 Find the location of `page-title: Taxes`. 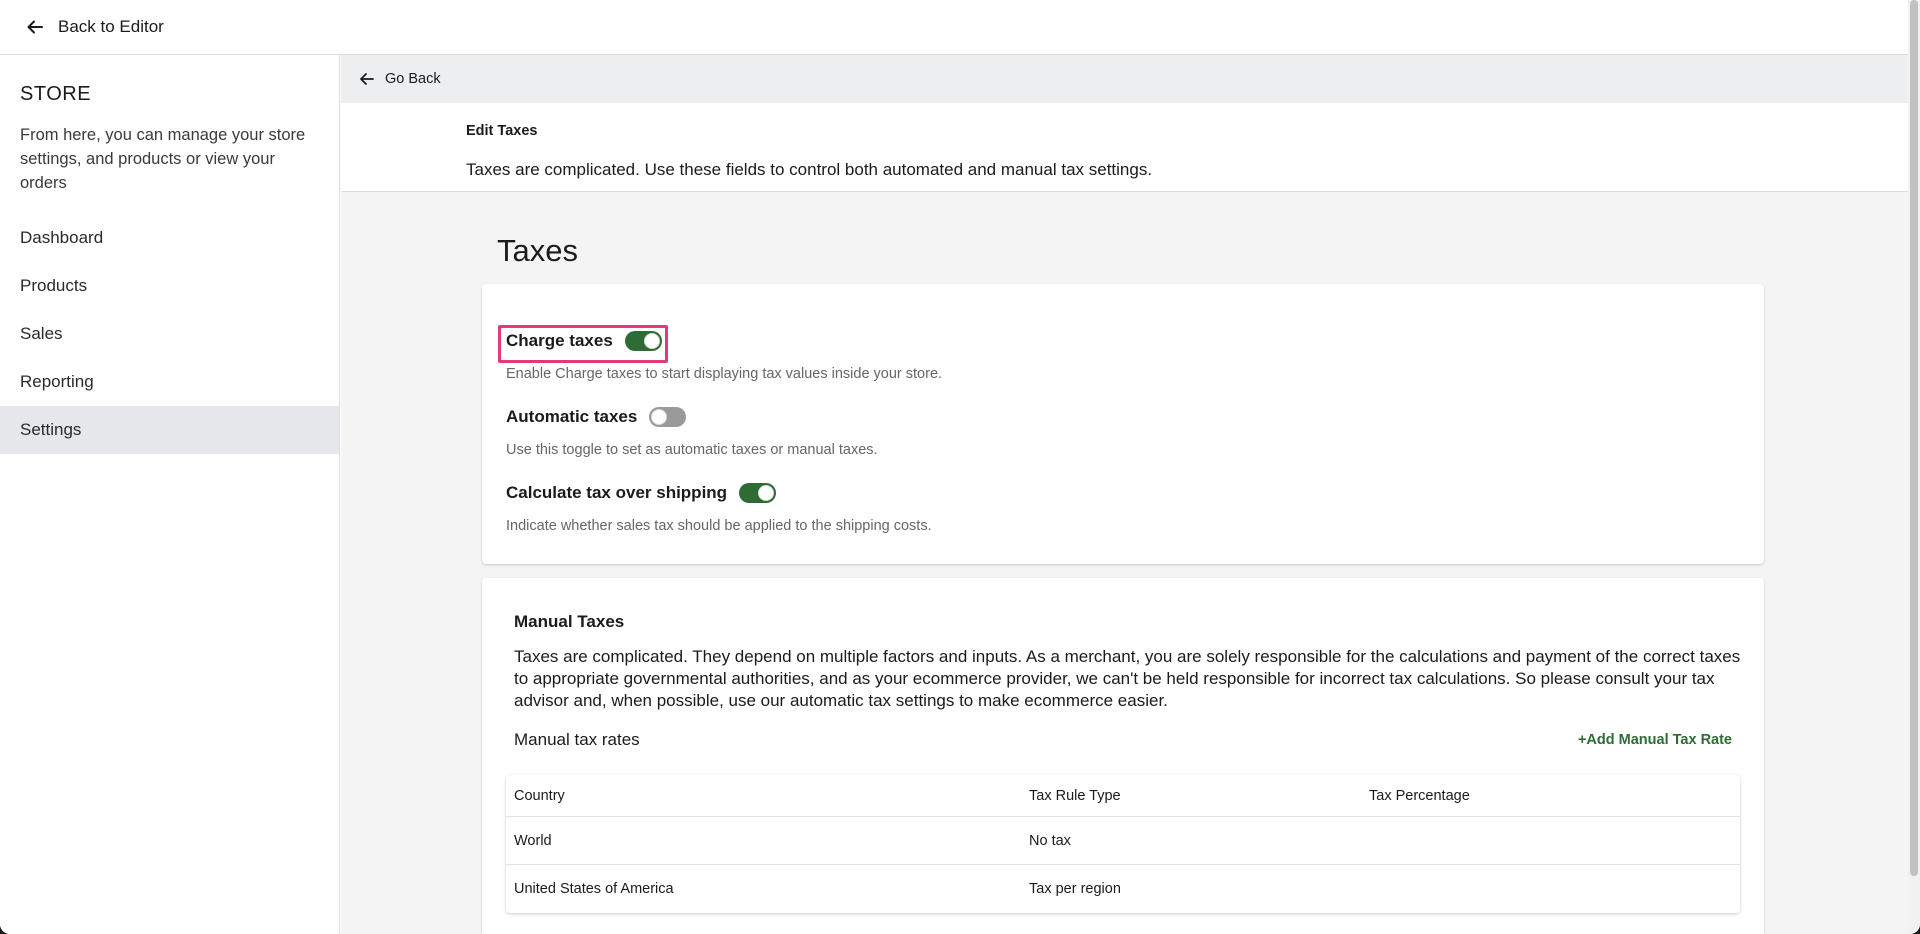

page-title: Taxes is located at coordinates (537, 250).